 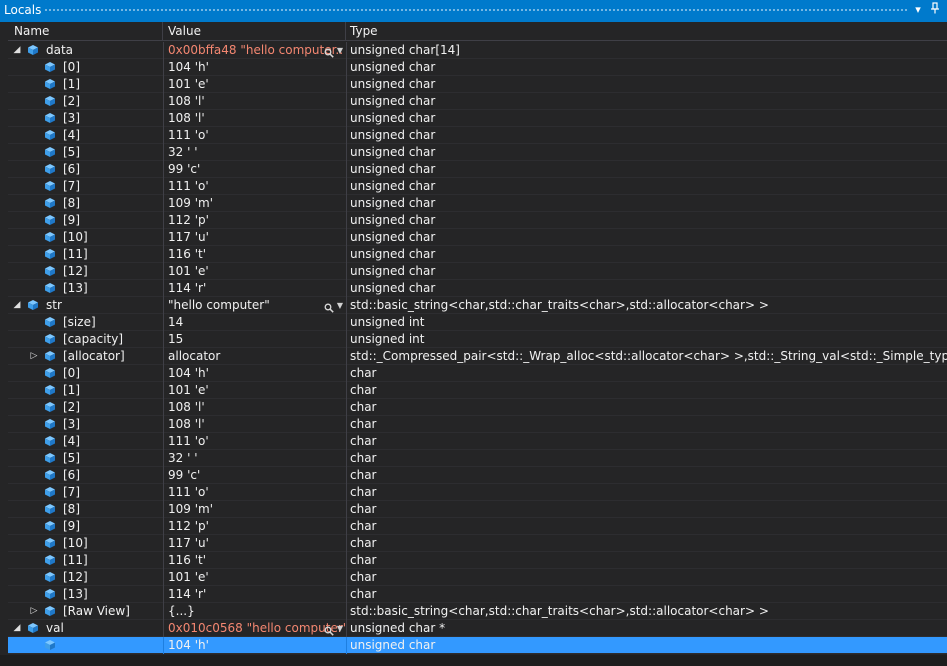 I want to click on tree-row-member: [3] 108 'l' char, so click(x=477, y=424).